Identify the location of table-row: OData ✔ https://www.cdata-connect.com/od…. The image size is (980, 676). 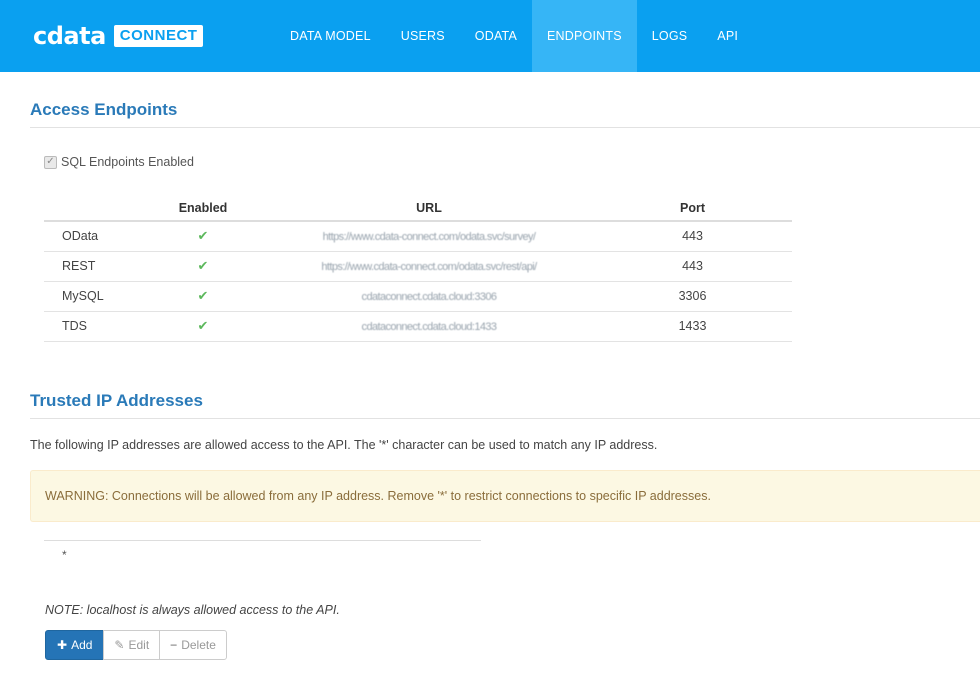
(418, 236).